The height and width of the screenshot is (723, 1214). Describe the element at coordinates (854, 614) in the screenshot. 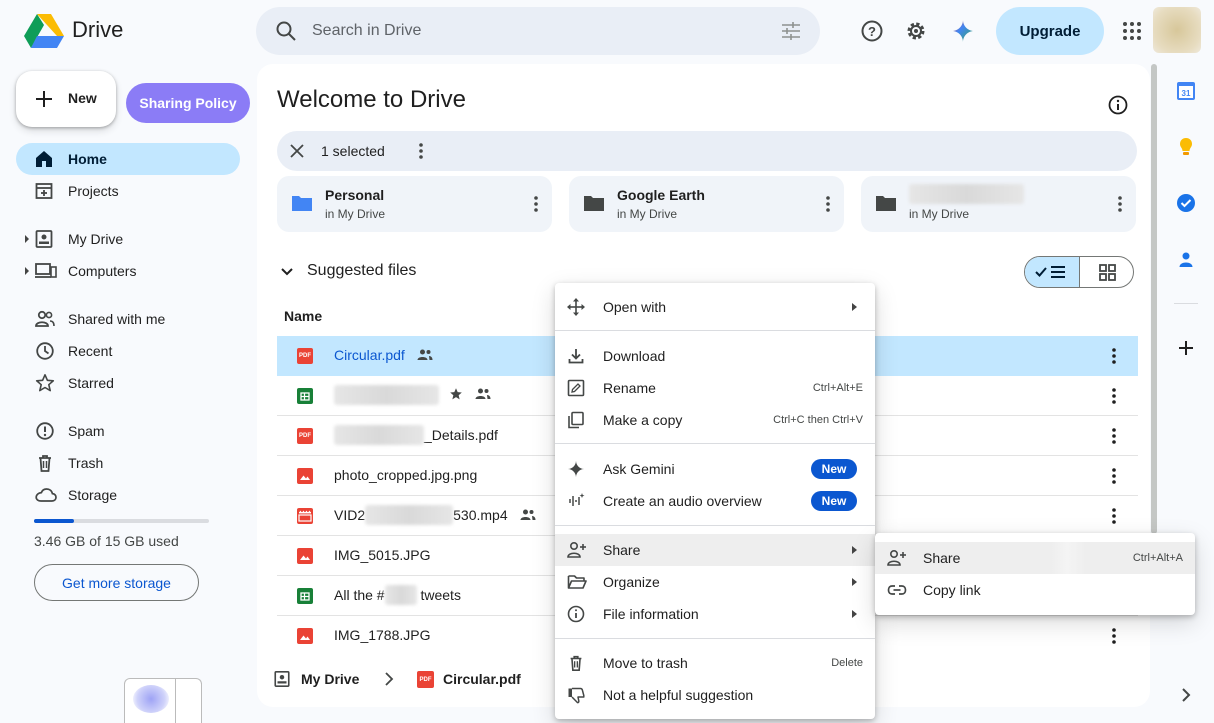

I see `submenu-arrow-icon` at that location.